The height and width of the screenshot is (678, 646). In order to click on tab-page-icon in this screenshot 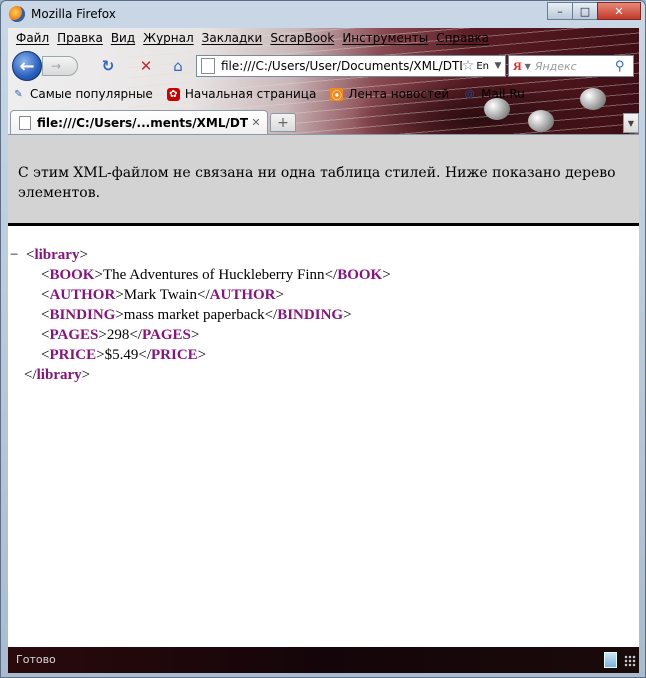, I will do `click(25, 122)`.